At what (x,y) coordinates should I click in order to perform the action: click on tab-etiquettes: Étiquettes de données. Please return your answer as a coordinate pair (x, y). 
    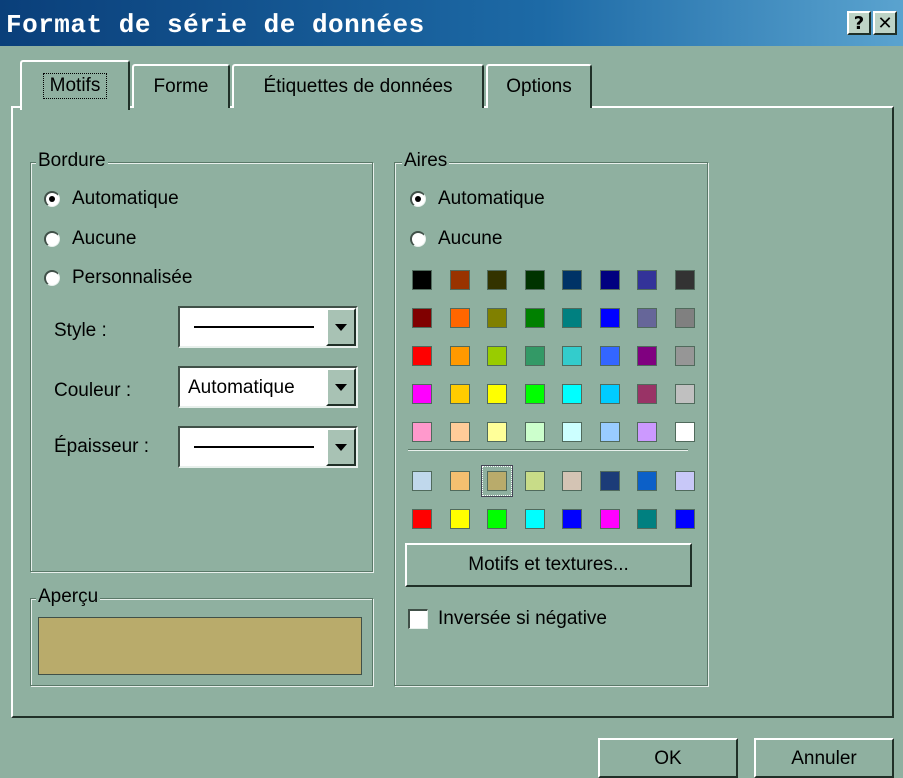
    Looking at the image, I should click on (358, 86).